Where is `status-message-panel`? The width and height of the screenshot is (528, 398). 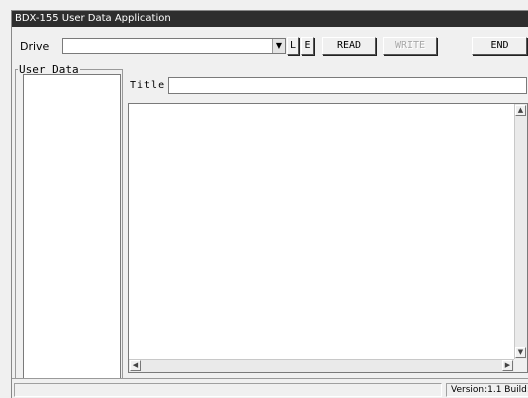
status-message-panel is located at coordinates (228, 390).